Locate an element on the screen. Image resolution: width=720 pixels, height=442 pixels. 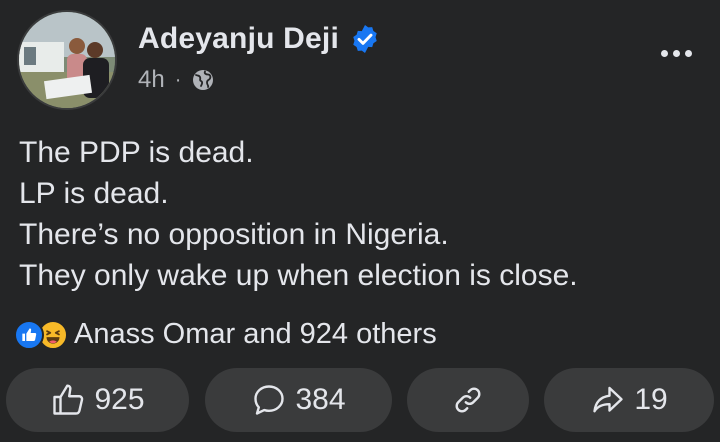
copy-link-button is located at coordinates (468, 400).